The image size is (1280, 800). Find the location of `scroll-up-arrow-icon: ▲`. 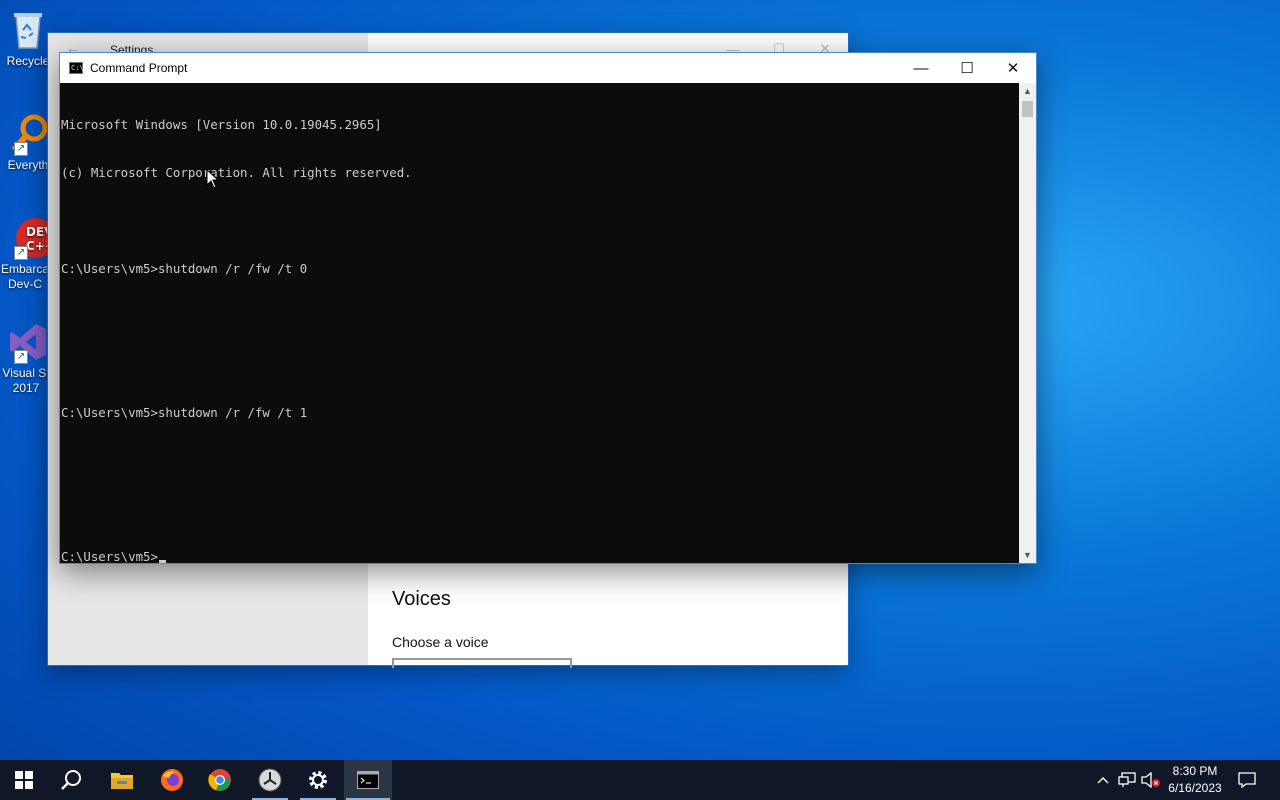

scroll-up-arrow-icon: ▲ is located at coordinates (1027, 91).